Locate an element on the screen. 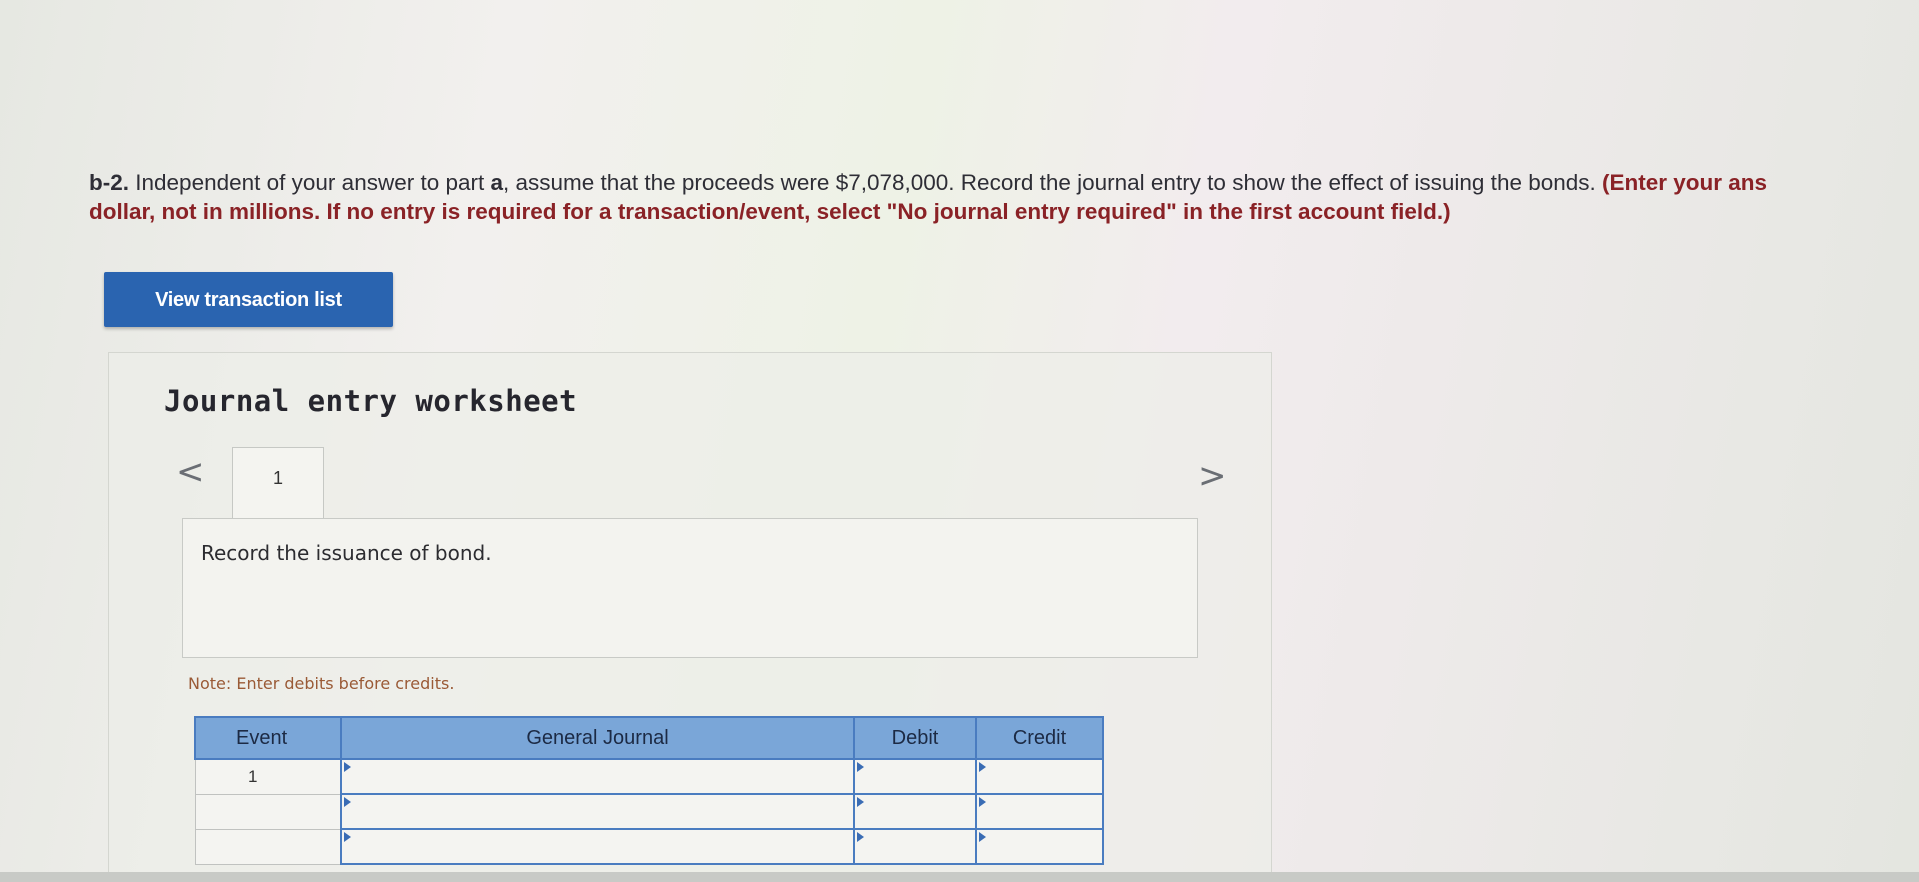  header-event: Event is located at coordinates (268, 738).